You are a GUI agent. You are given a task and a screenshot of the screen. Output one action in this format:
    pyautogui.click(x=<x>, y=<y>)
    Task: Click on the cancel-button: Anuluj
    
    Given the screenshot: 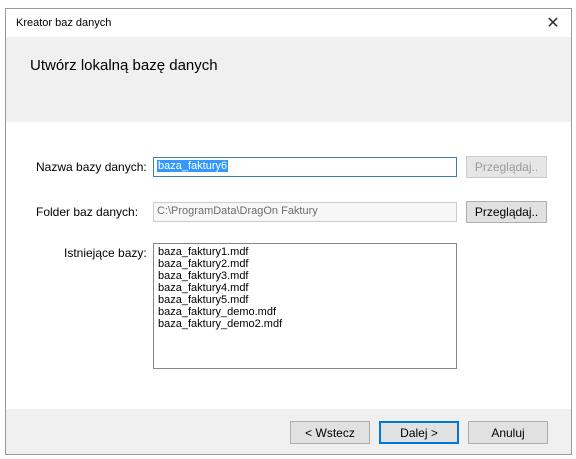 What is the action you would take?
    pyautogui.click(x=508, y=432)
    